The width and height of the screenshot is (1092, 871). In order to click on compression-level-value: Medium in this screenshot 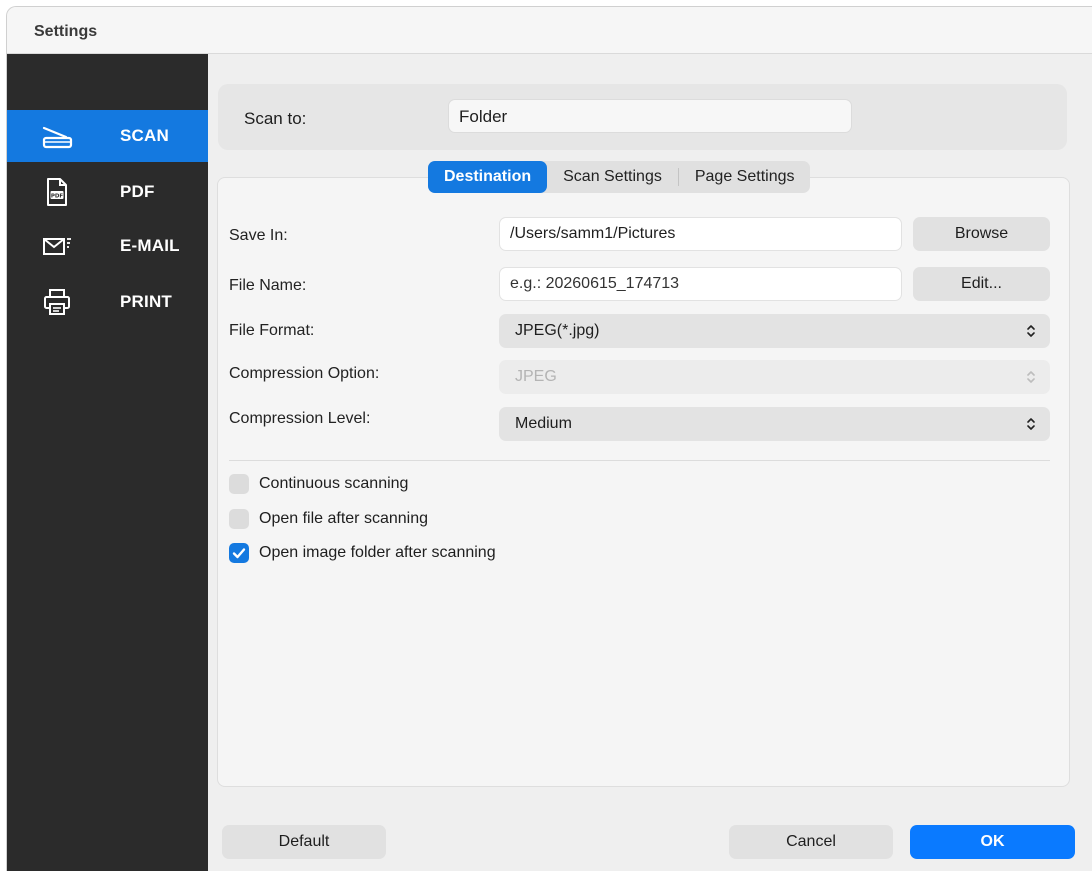, I will do `click(543, 423)`.